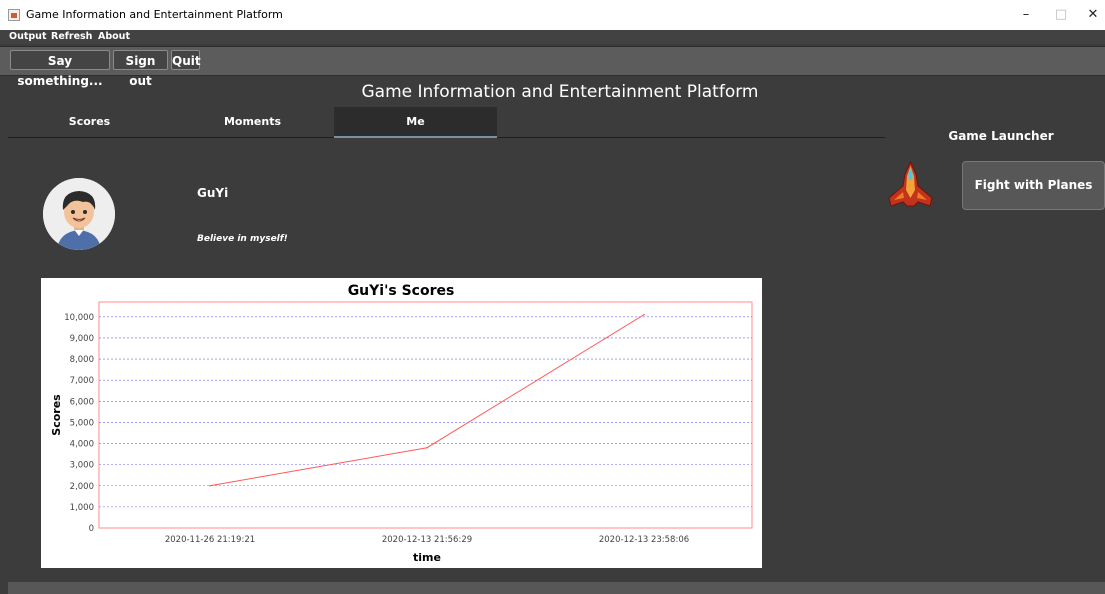 The image size is (1105, 594). I want to click on profile-name: GuYi, so click(213, 193).